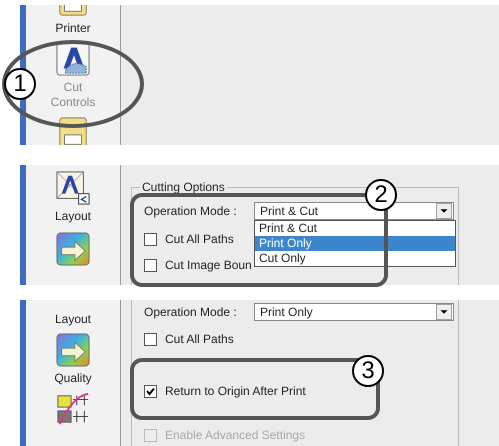 This screenshot has height=446, width=499. What do you see at coordinates (73, 378) in the screenshot?
I see `sidebar-label: Quality` at bounding box center [73, 378].